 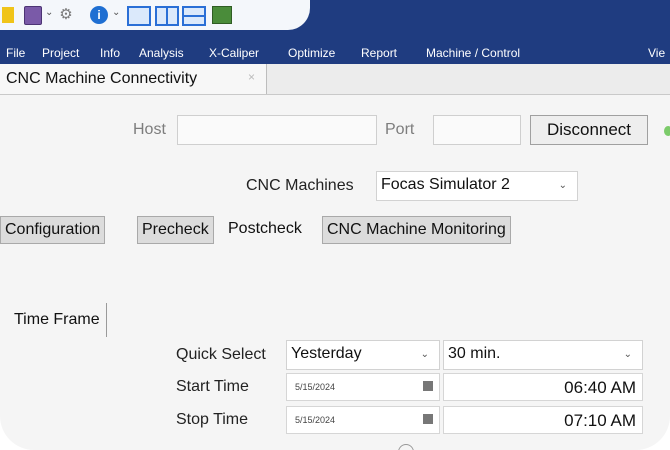 I want to click on menu-file: File, so click(x=15, y=53).